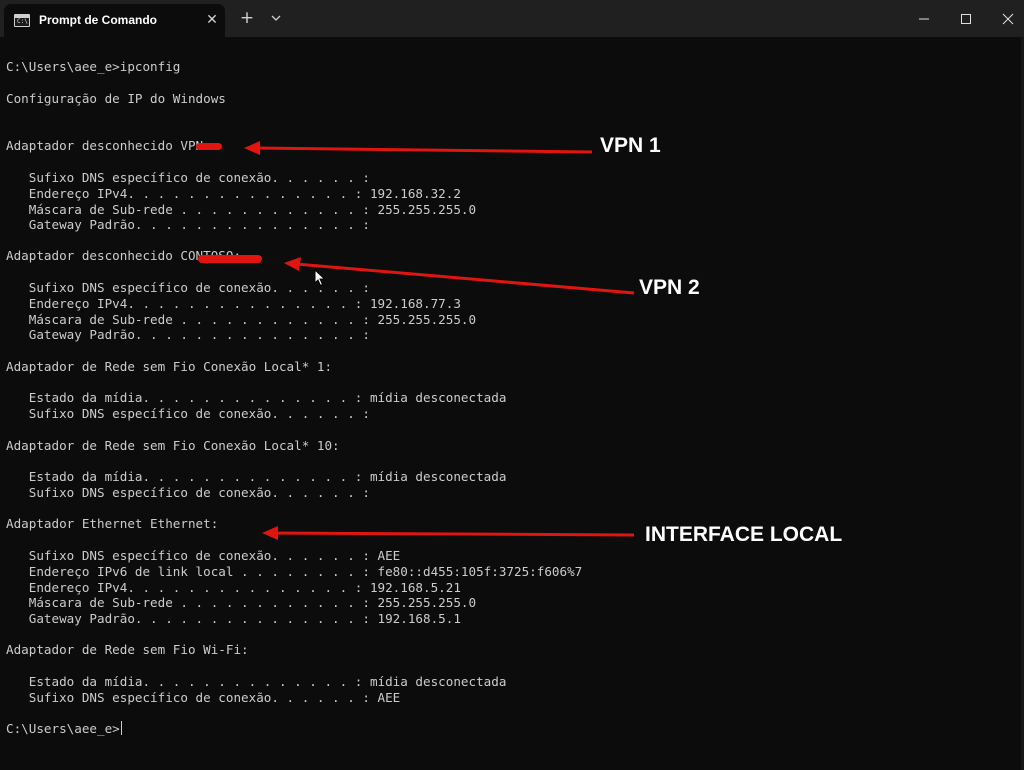 This screenshot has width=1024, height=770. I want to click on prompt-line: C:\Users\aee_e>, so click(64, 729).